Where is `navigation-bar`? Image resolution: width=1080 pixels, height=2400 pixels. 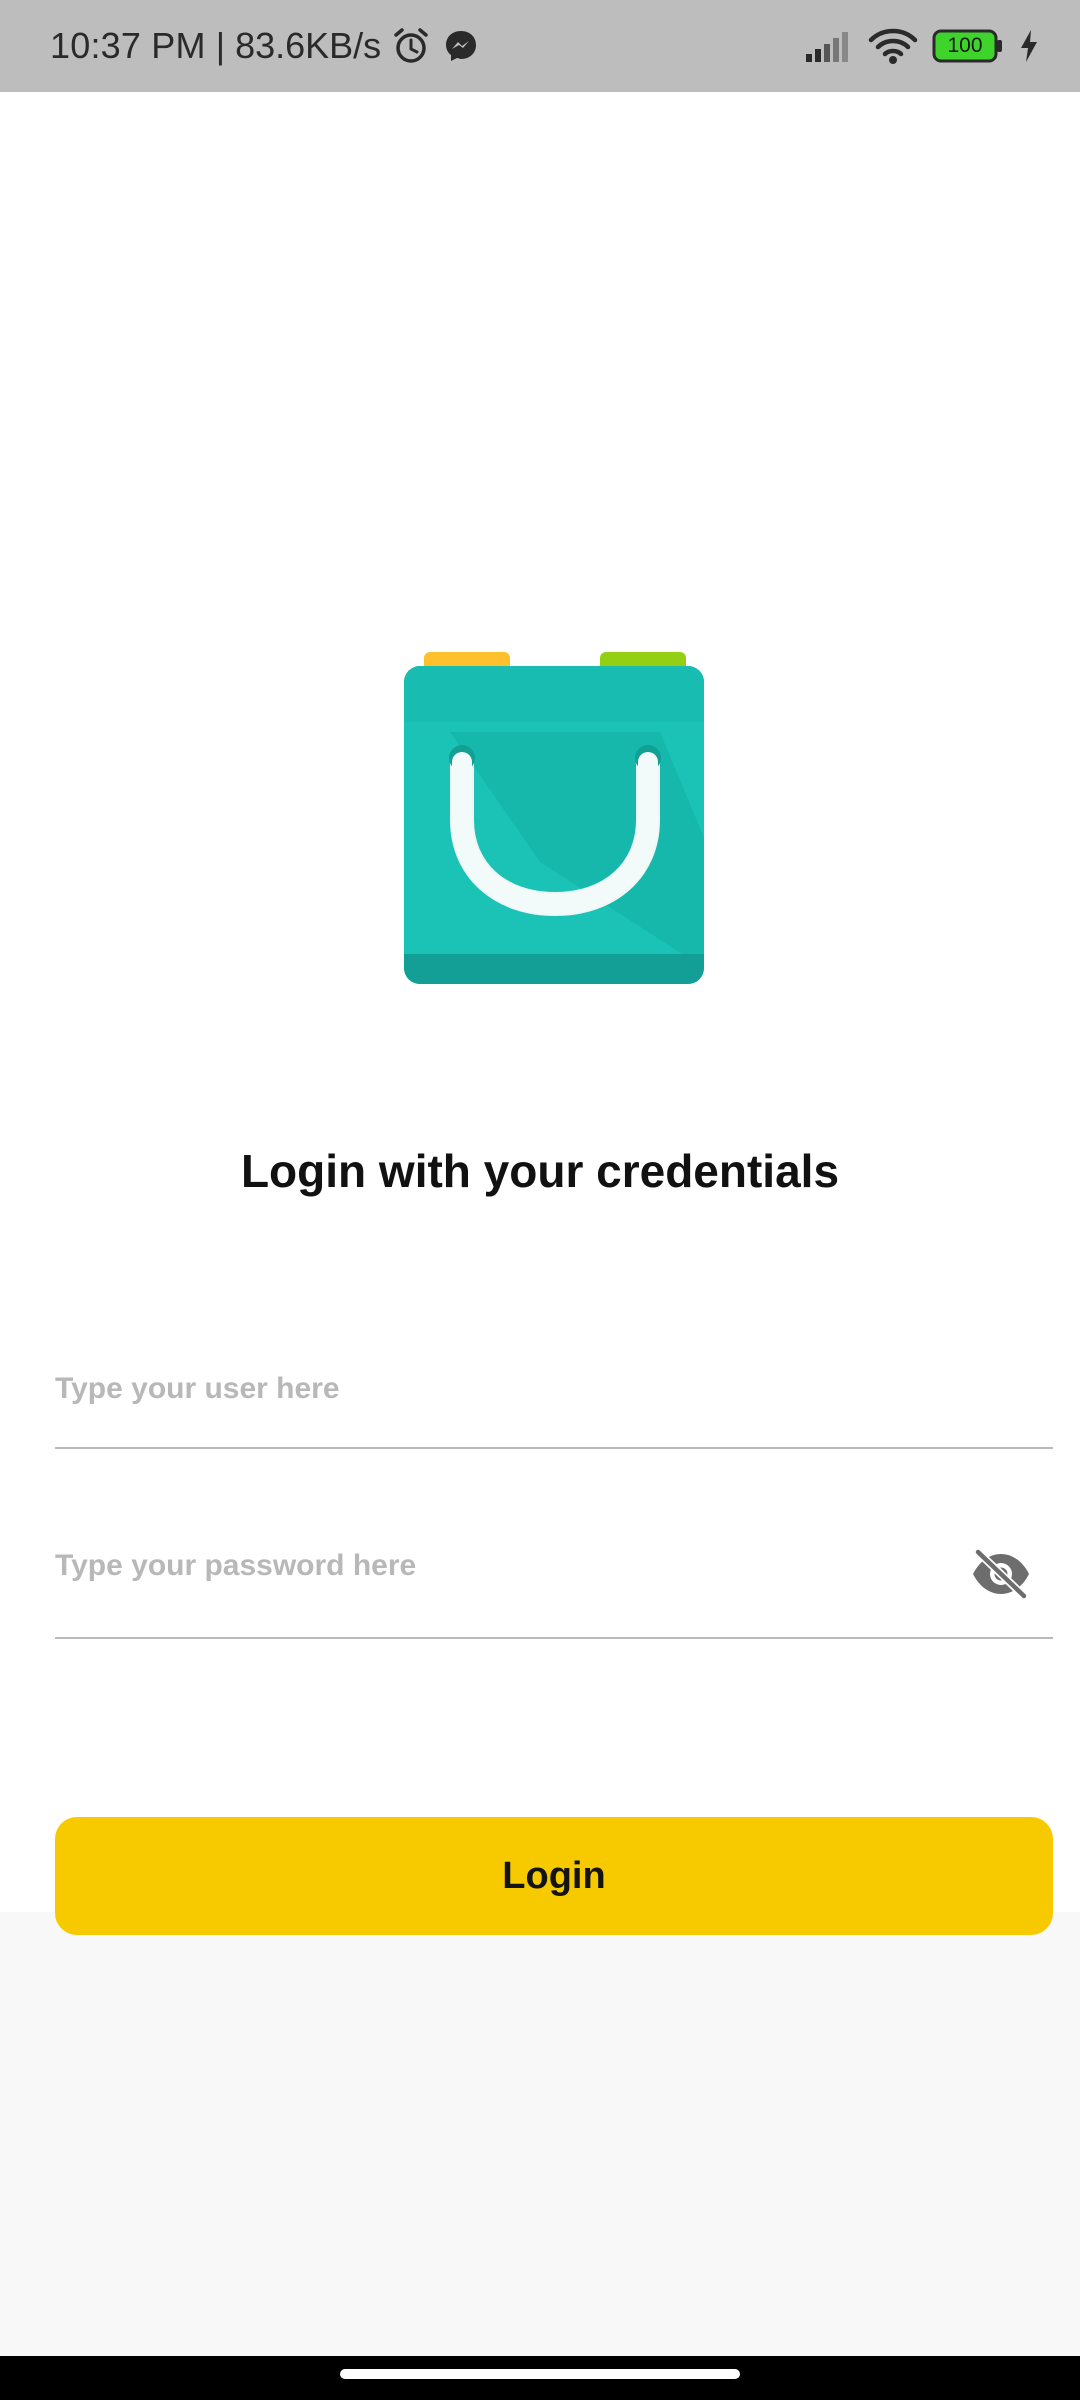
navigation-bar is located at coordinates (540, 2378).